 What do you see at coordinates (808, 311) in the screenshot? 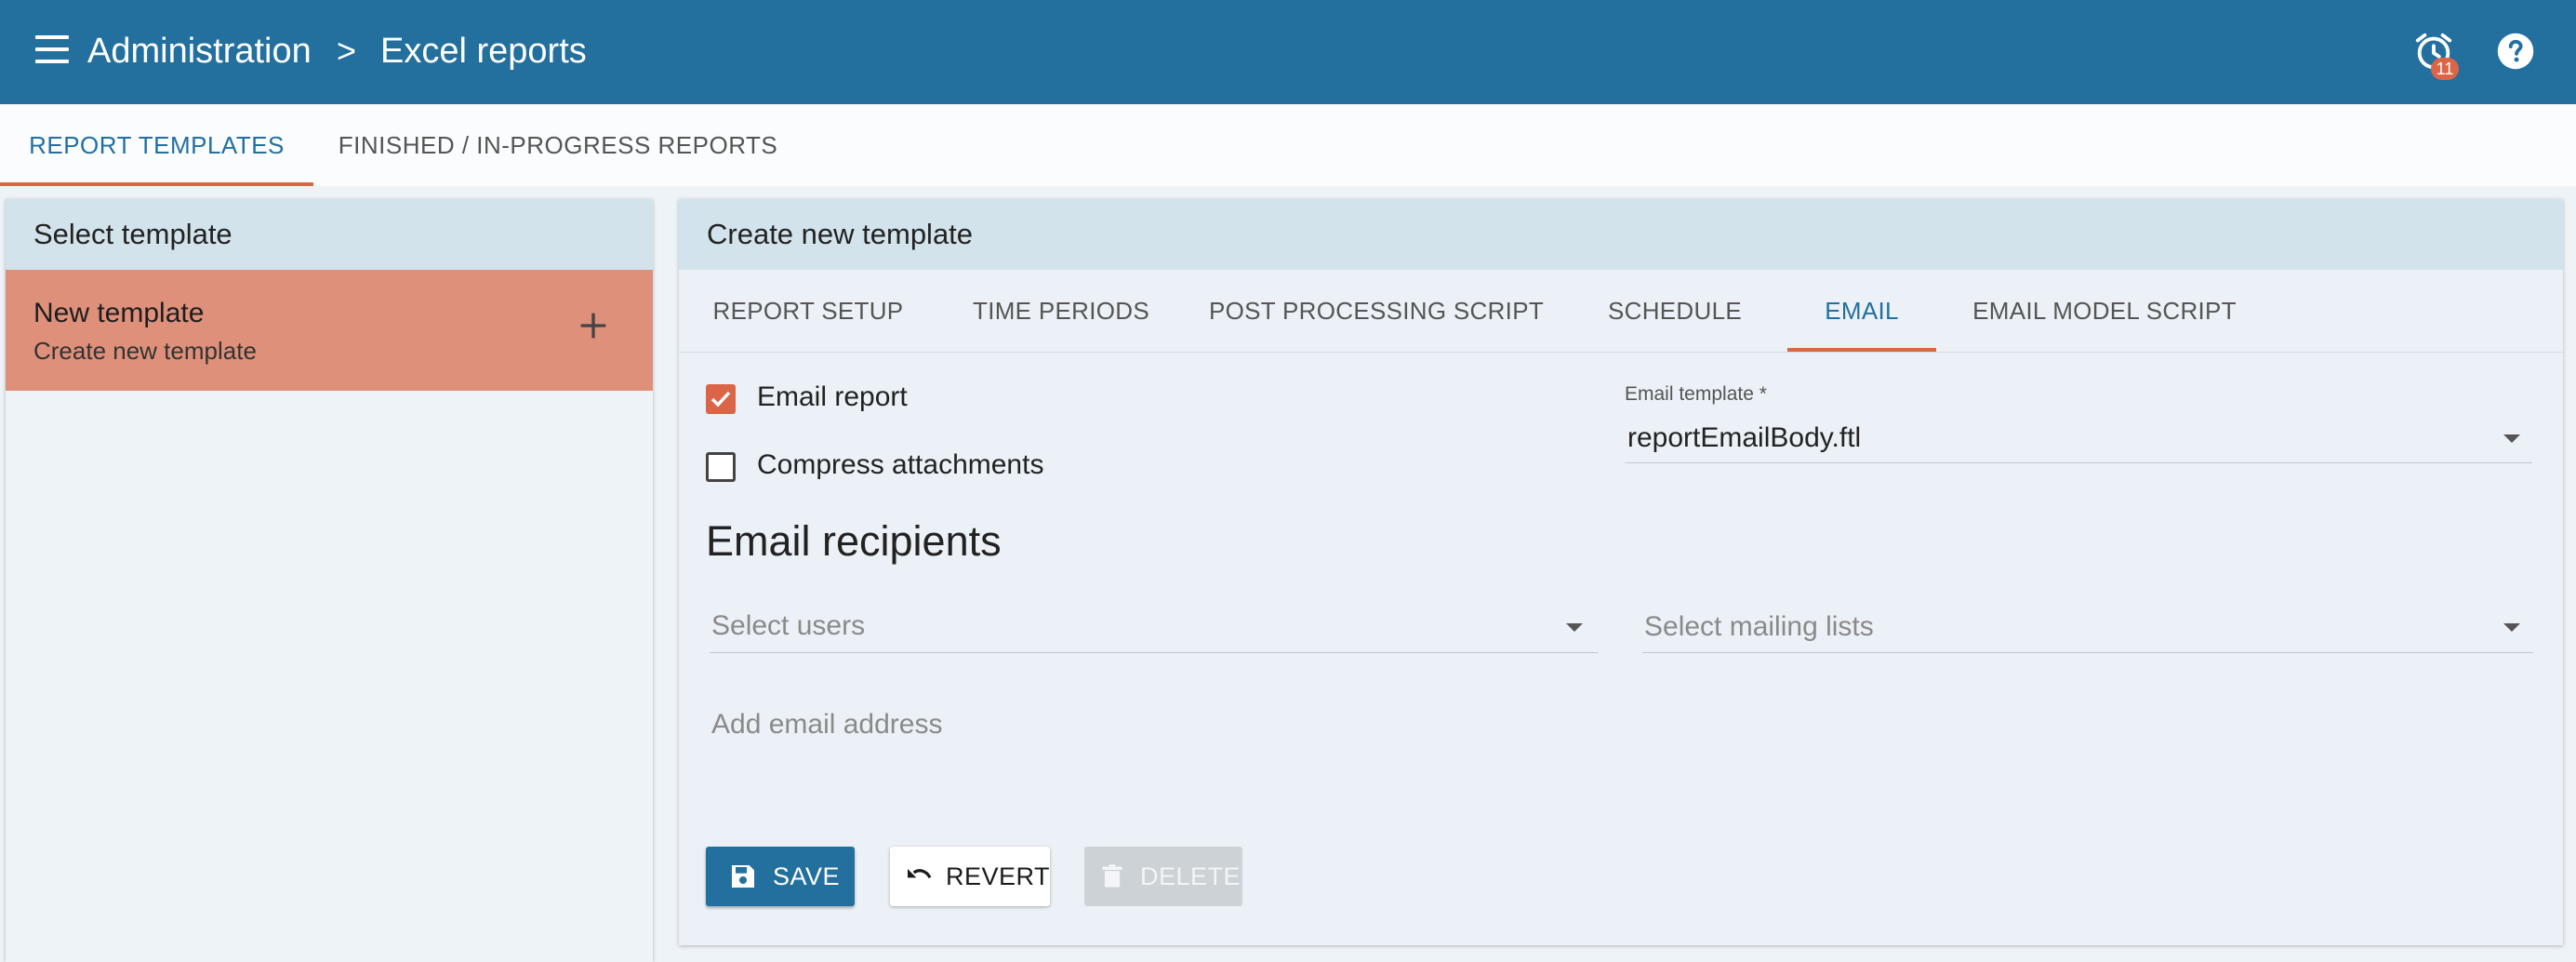
I see `tab-report-setup: REPORT SETUP` at bounding box center [808, 311].